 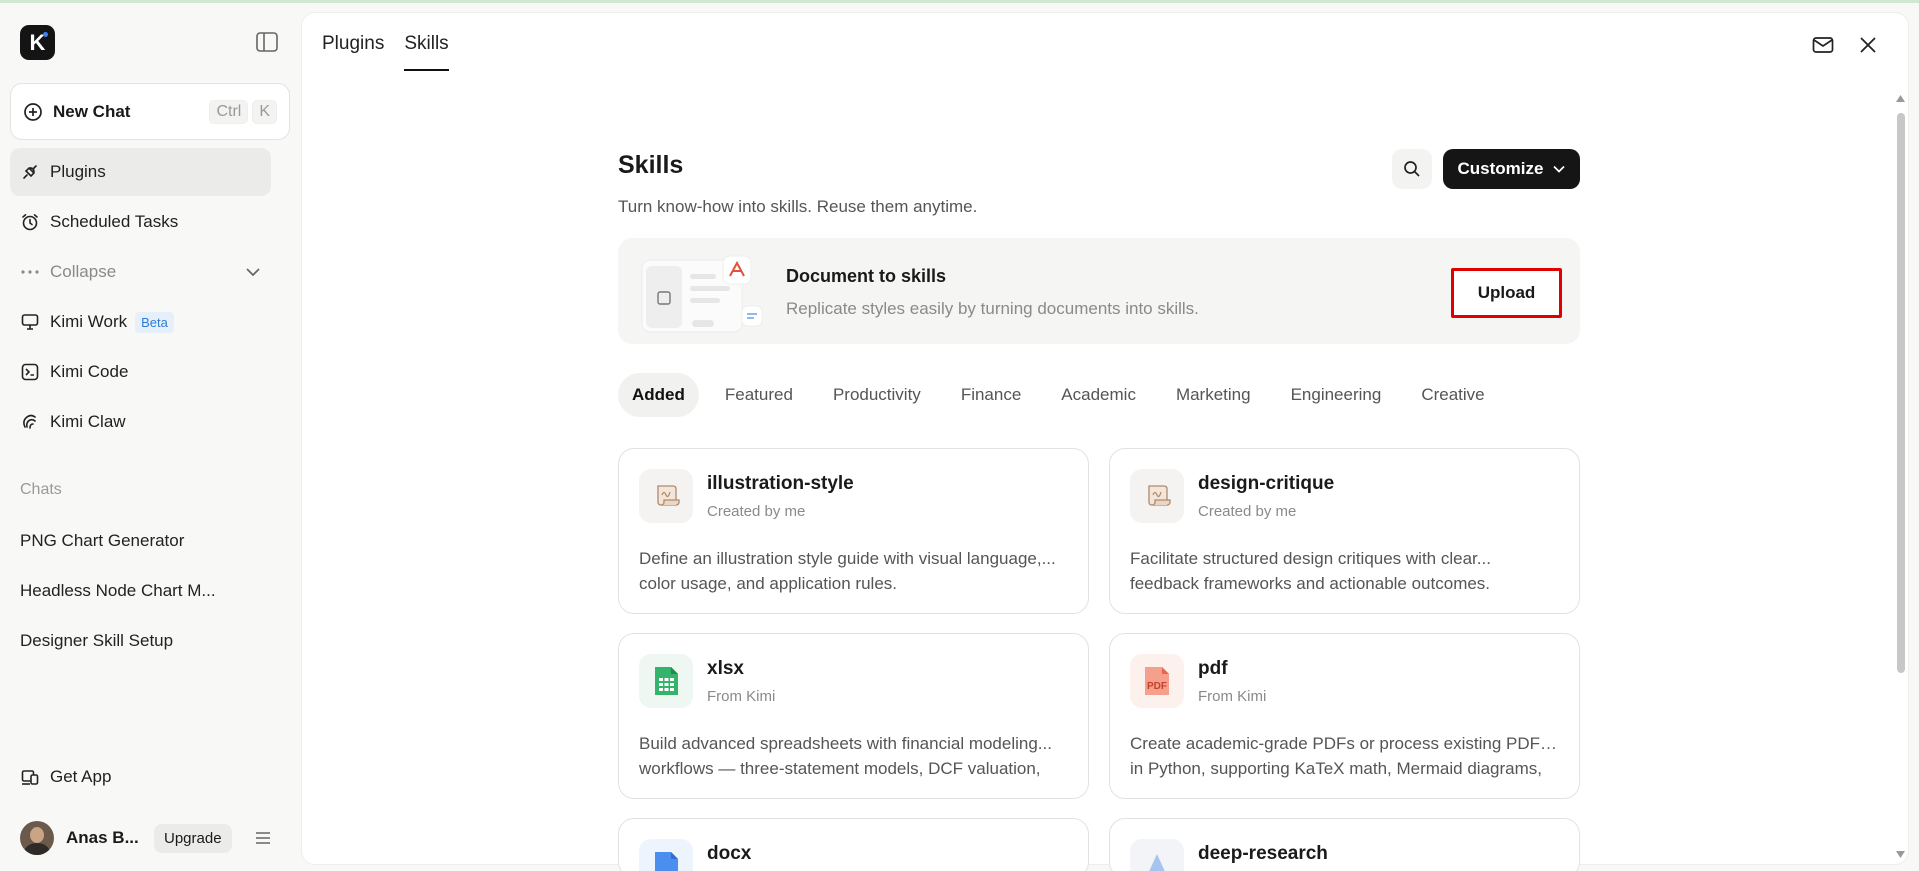 I want to click on scrollbar, so click(x=1901, y=473).